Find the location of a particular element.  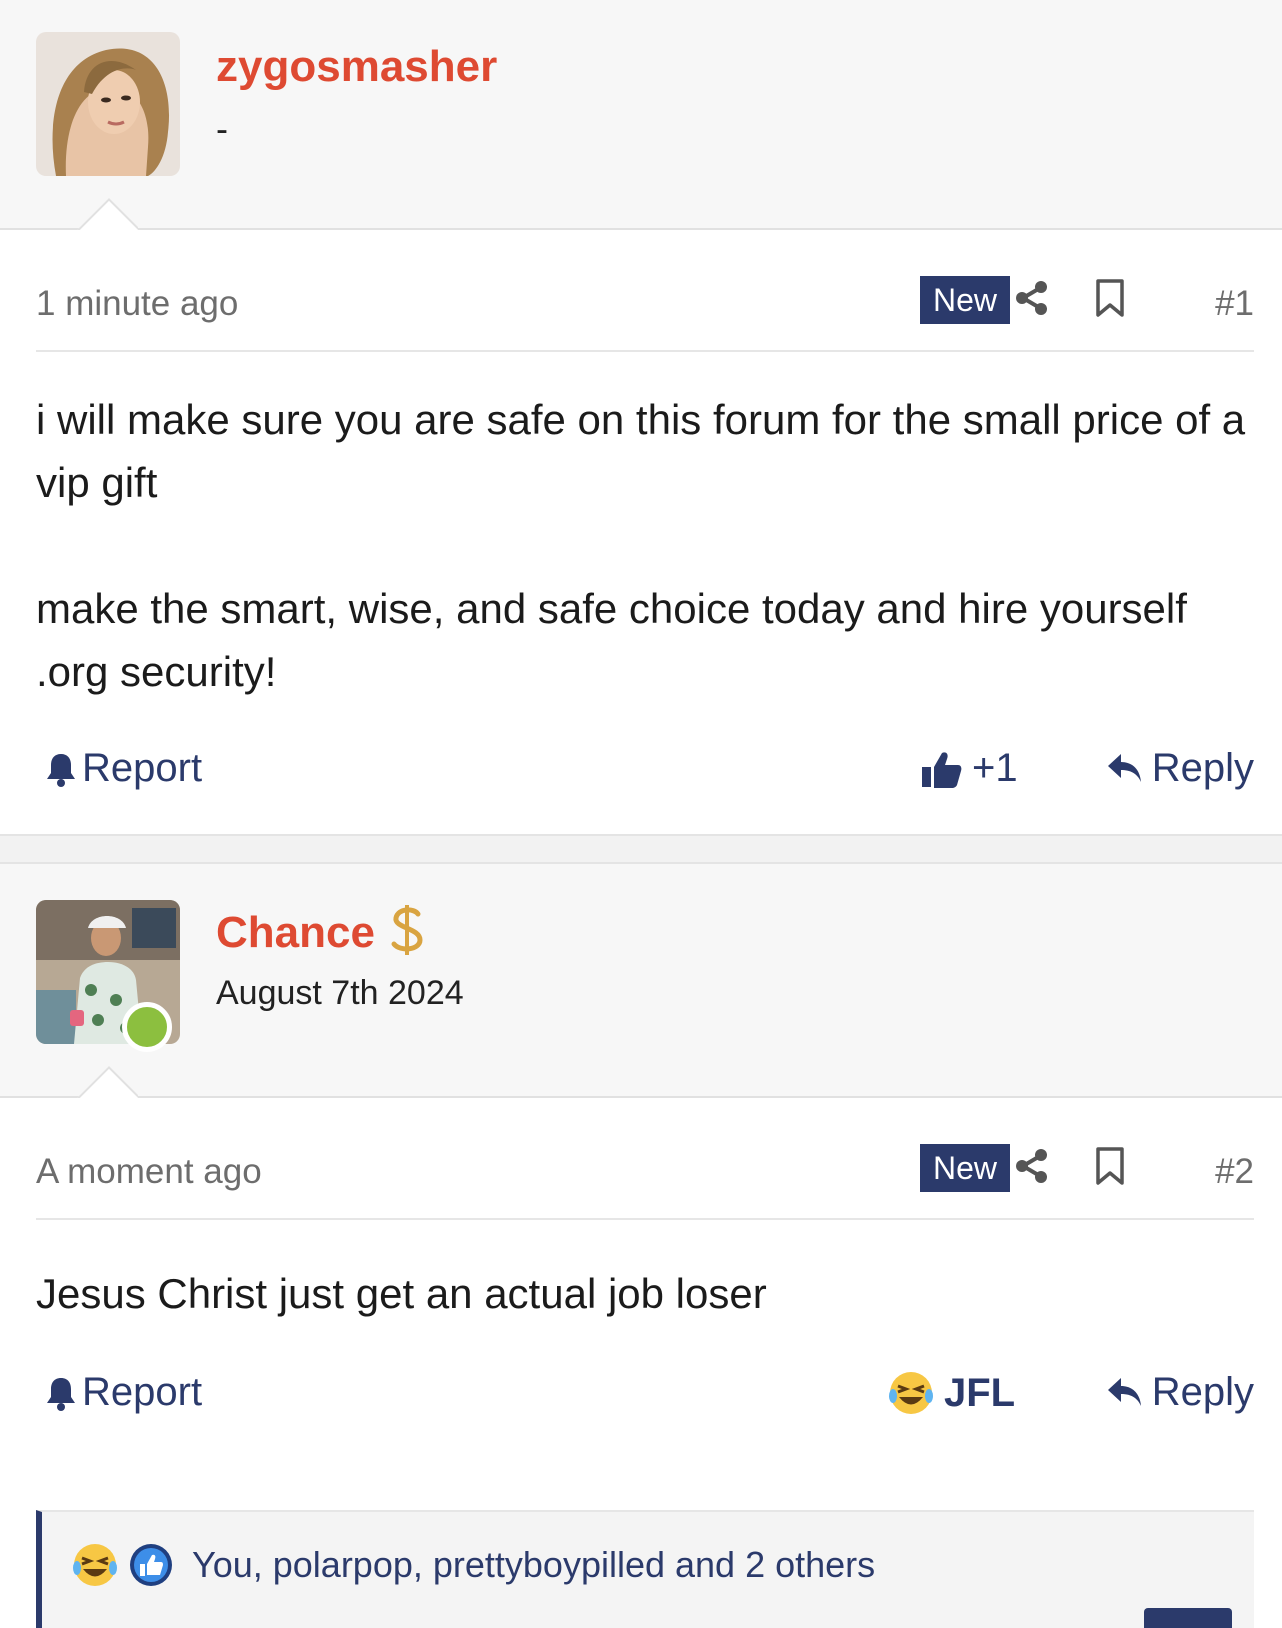

thumbs-up-circle-icon is located at coordinates (151, 1565).